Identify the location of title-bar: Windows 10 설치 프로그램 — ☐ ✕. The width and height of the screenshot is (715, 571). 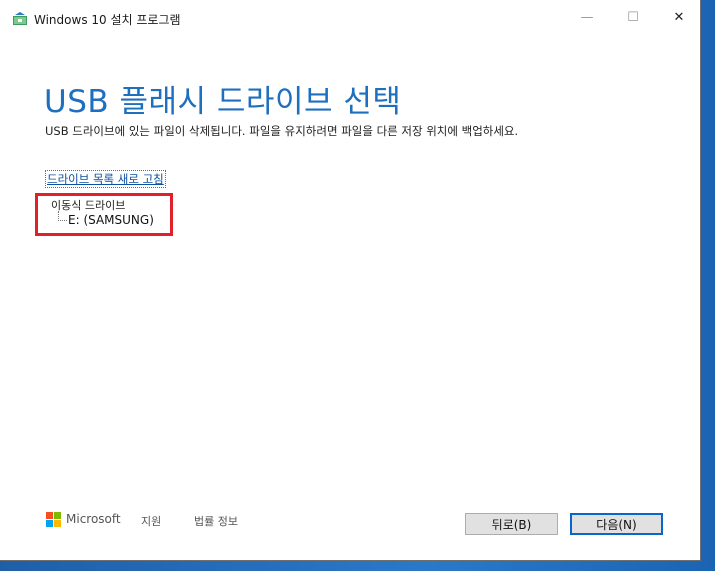
(350, 17).